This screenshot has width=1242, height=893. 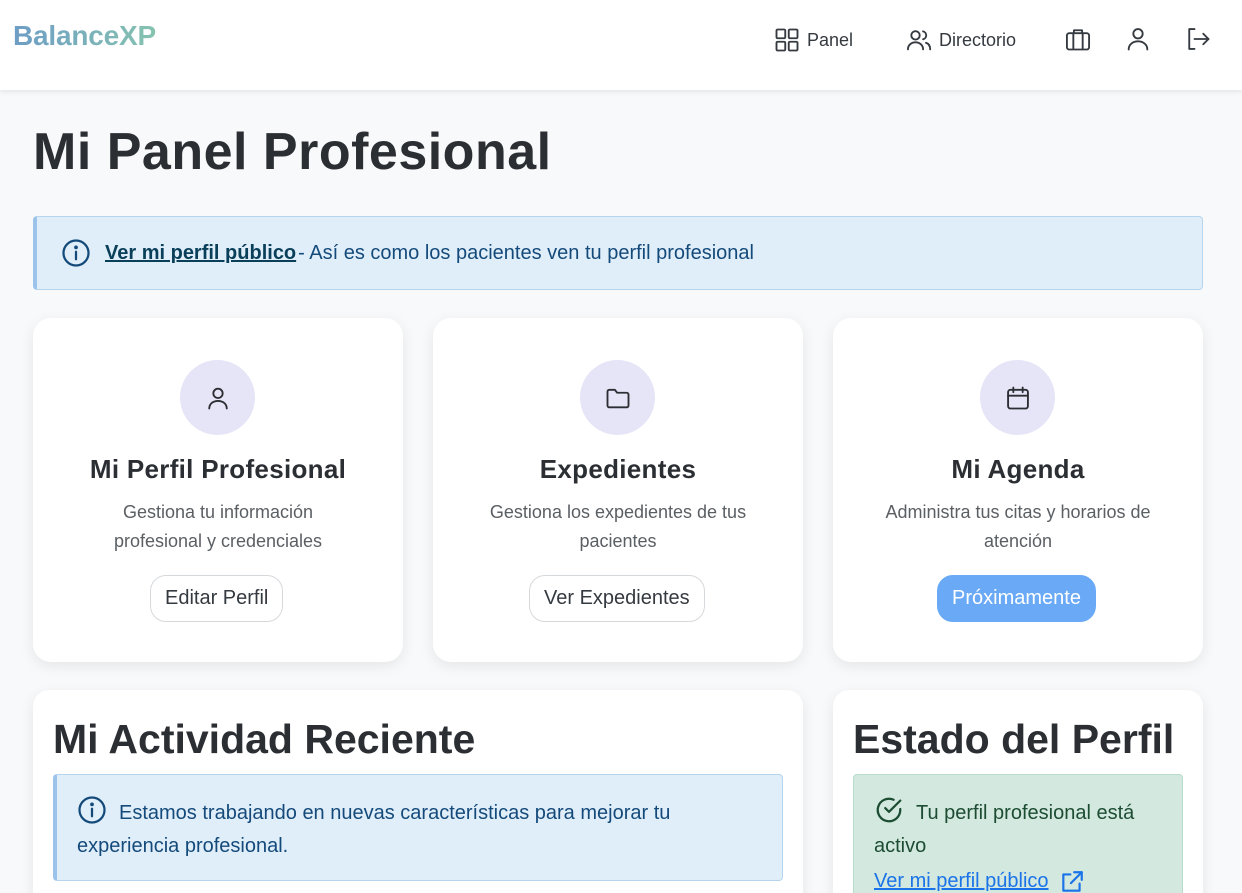 I want to click on check-circle-icon, so click(x=889, y=810).